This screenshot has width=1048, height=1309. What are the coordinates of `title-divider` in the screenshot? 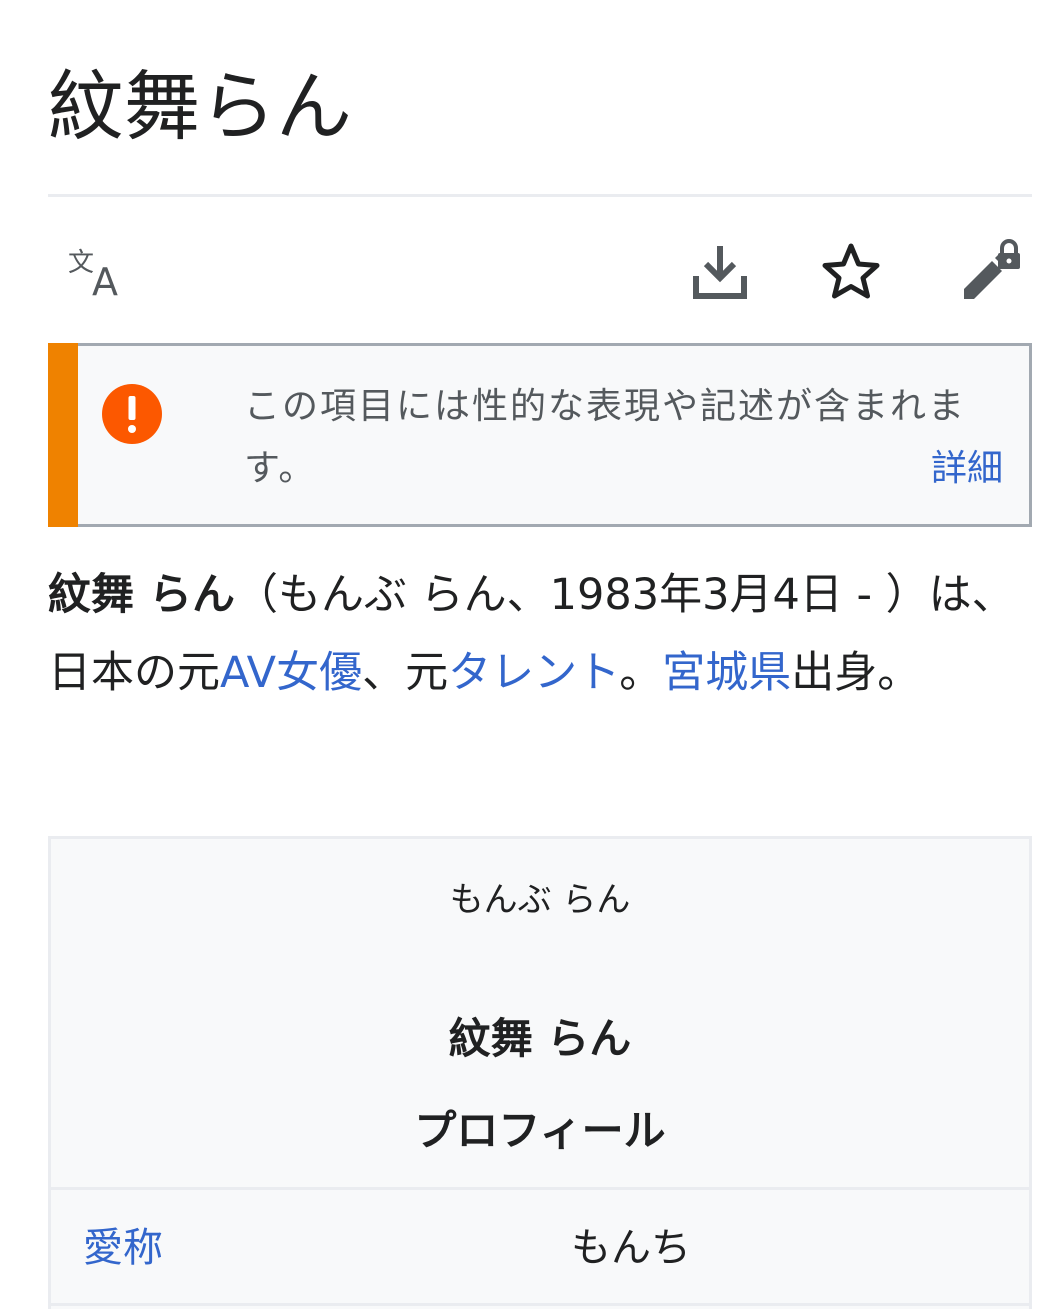 It's located at (540, 195).